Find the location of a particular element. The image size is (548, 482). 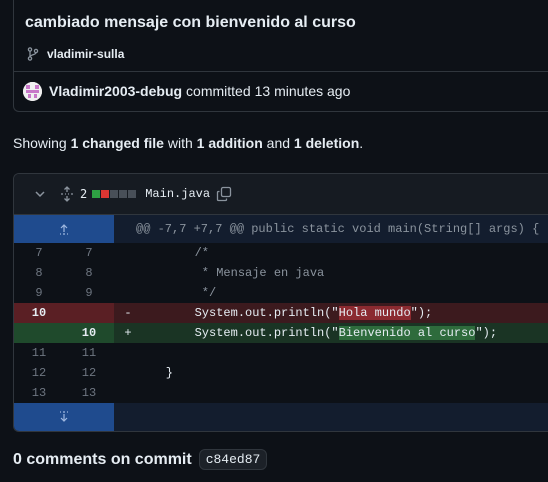

code-line: System.out.println("Hola mundo"); is located at coordinates (342, 313).